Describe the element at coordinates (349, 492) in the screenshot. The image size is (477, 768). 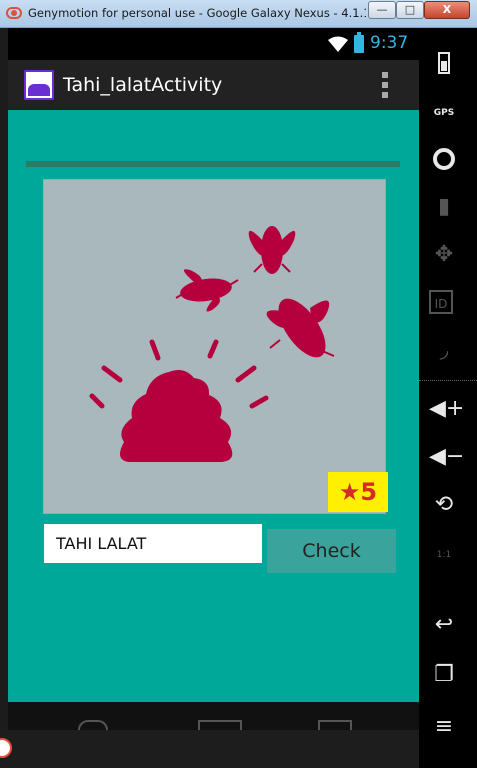
I see `star-icon: ★` at that location.